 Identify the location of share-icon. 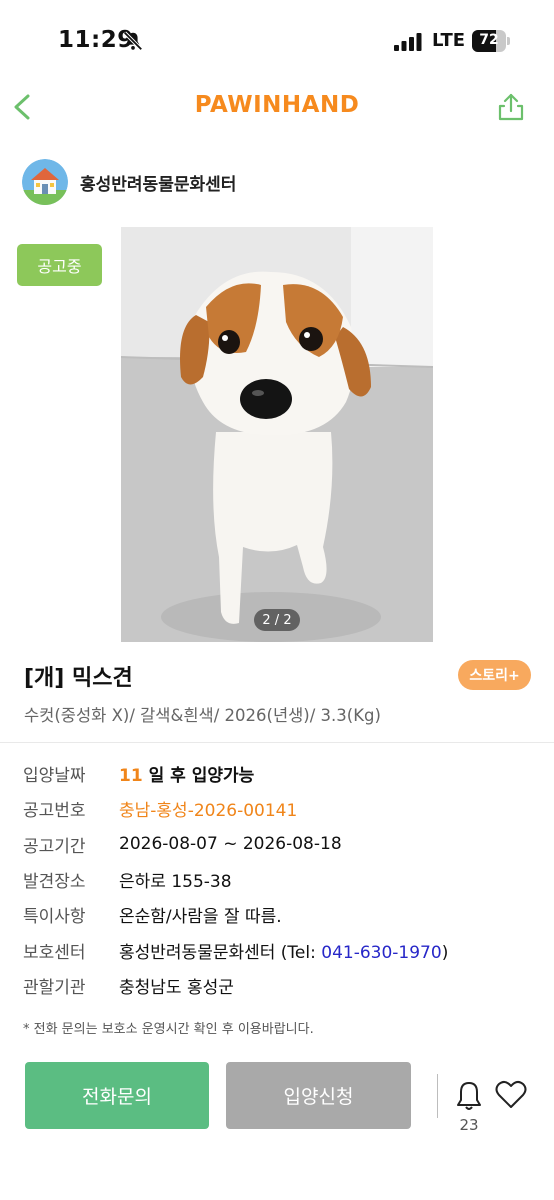
(511, 107).